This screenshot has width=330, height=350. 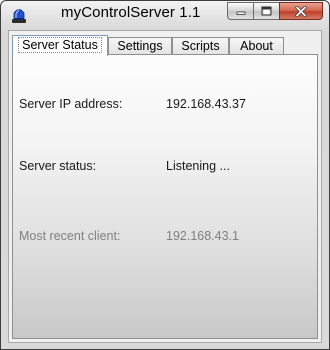 What do you see at coordinates (131, 12) in the screenshot?
I see `window-title: myControlServer 1.1` at bounding box center [131, 12].